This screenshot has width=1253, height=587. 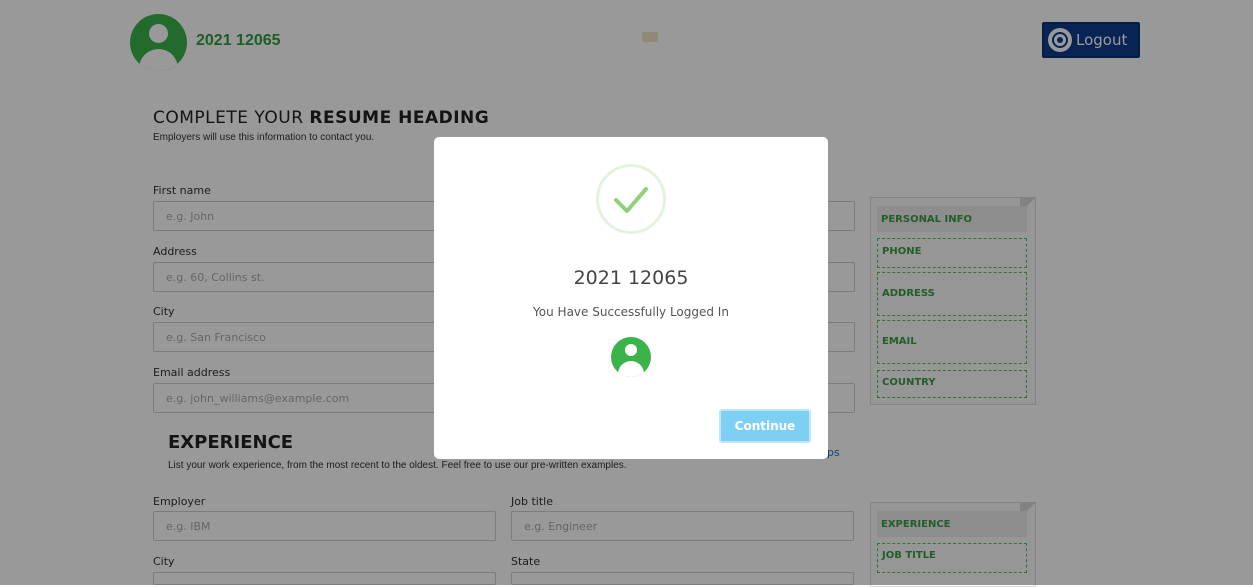 What do you see at coordinates (631, 278) in the screenshot?
I see `dialog-title: 2021 12065` at bounding box center [631, 278].